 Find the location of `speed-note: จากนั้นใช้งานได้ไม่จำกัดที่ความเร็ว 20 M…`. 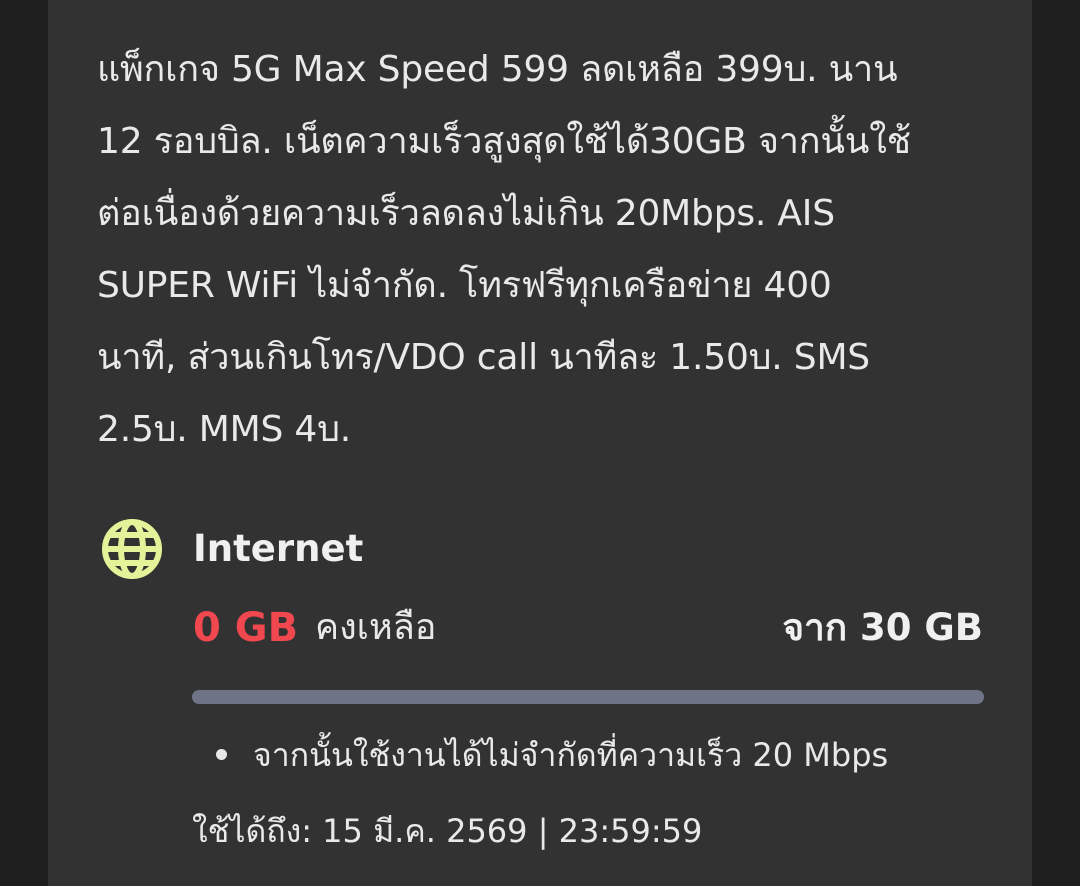

speed-note: จากนั้นใช้งานได้ไม่จำกัดที่ความเร็ว 20 M… is located at coordinates (571, 755).